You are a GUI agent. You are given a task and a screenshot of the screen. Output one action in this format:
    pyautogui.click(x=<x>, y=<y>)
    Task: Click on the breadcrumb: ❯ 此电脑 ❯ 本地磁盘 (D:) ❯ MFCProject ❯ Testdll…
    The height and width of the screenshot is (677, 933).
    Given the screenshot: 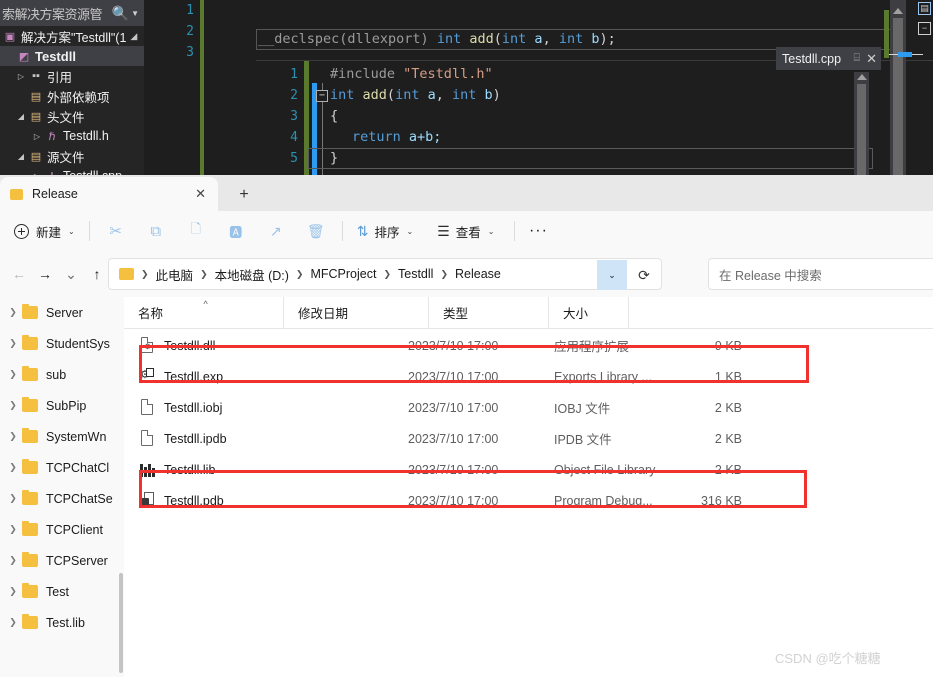 What is the action you would take?
    pyautogui.click(x=385, y=274)
    